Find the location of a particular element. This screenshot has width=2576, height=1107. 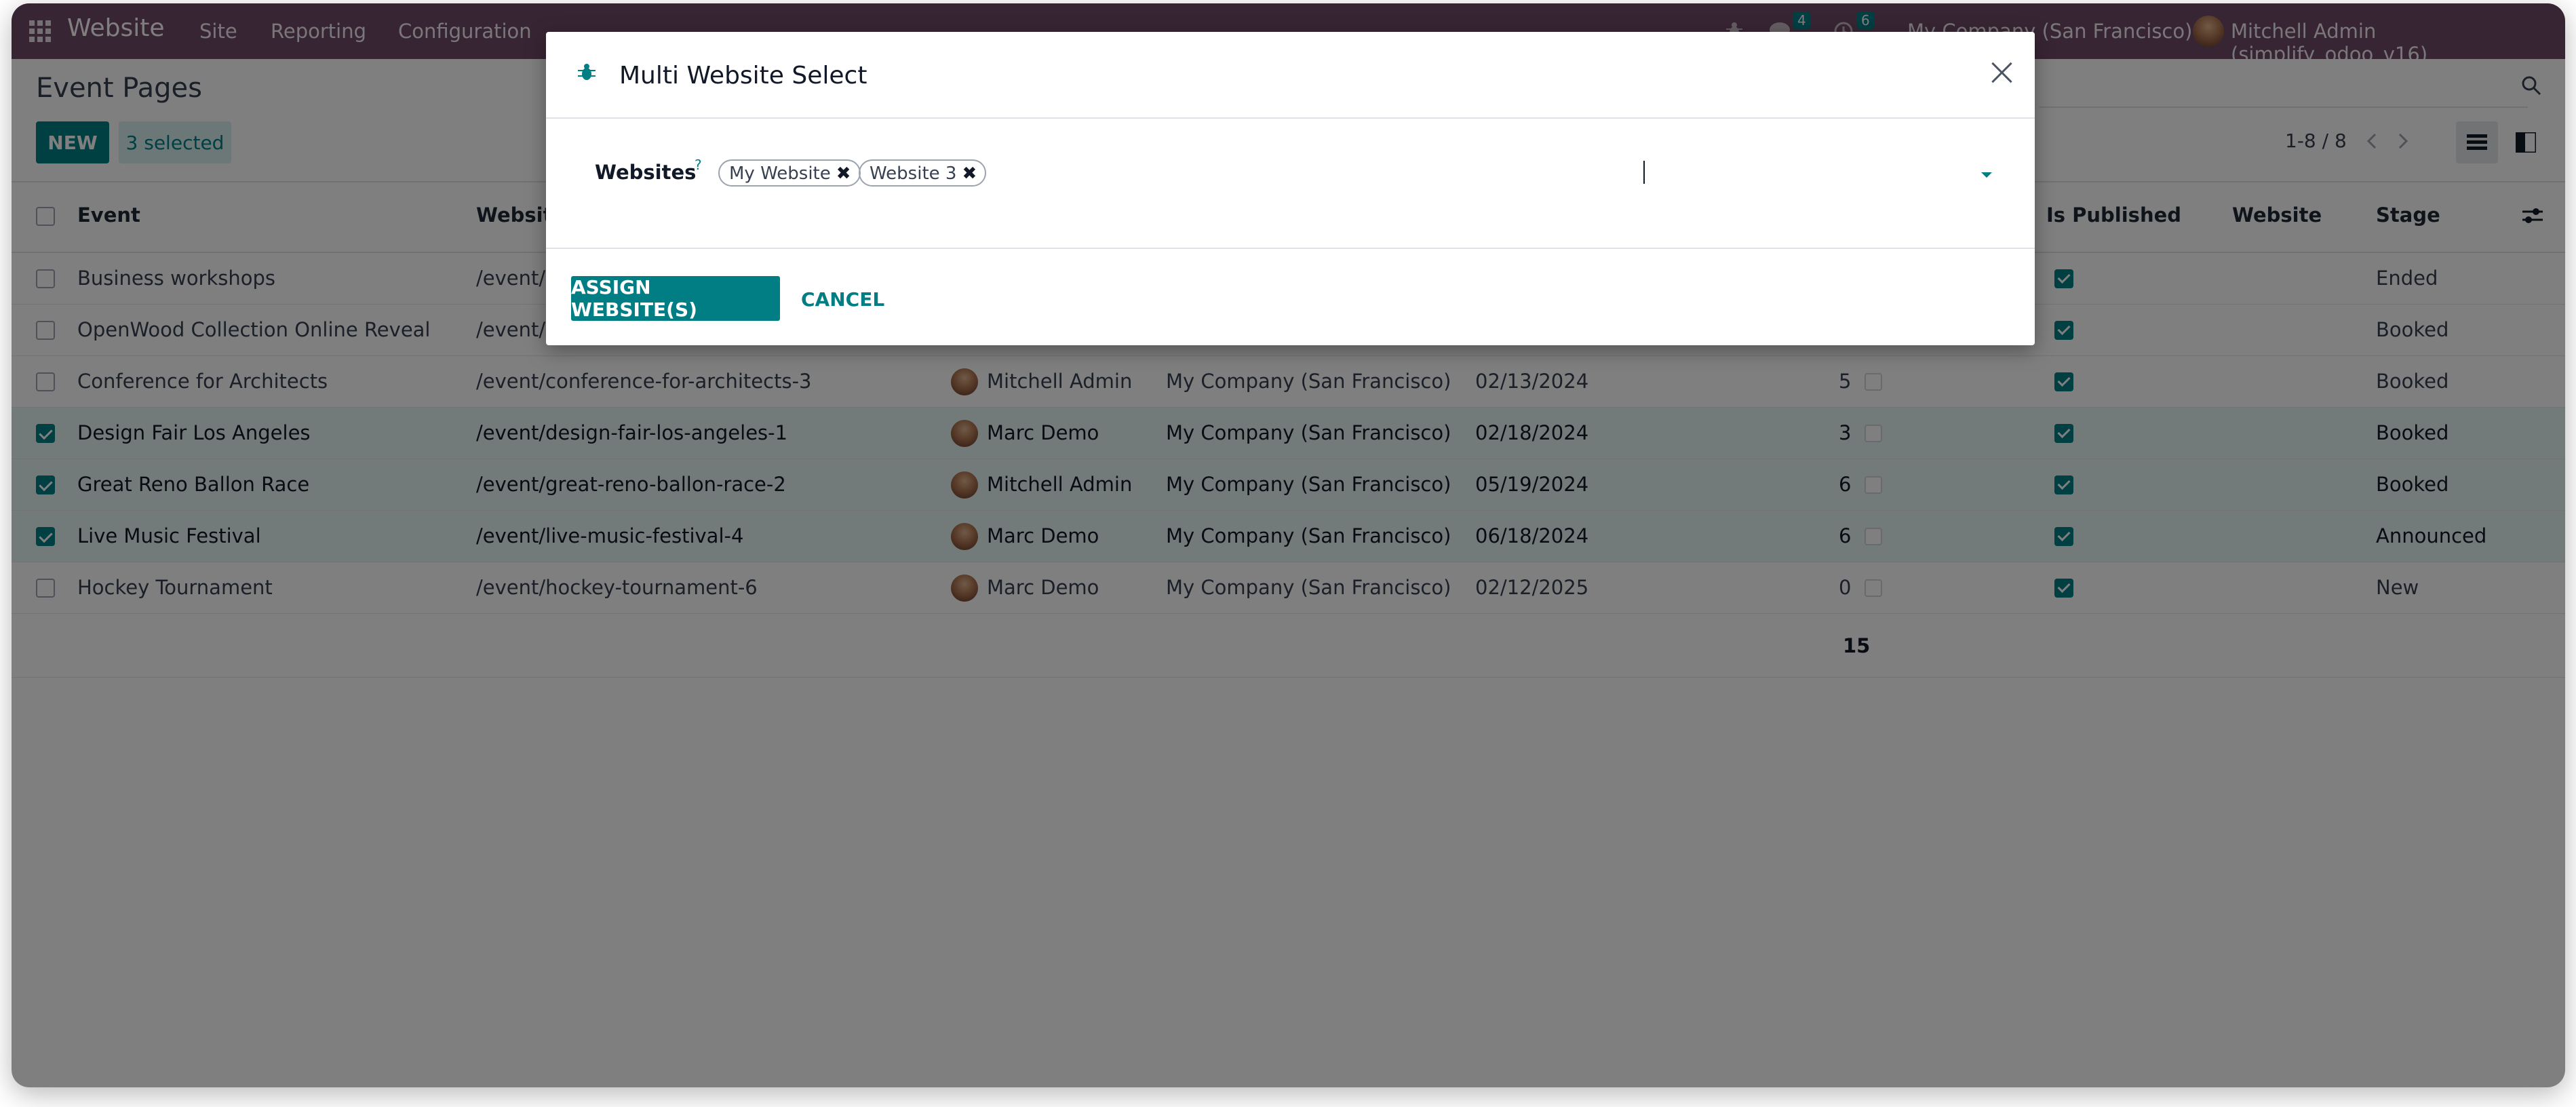

text-cursor is located at coordinates (1644, 172).